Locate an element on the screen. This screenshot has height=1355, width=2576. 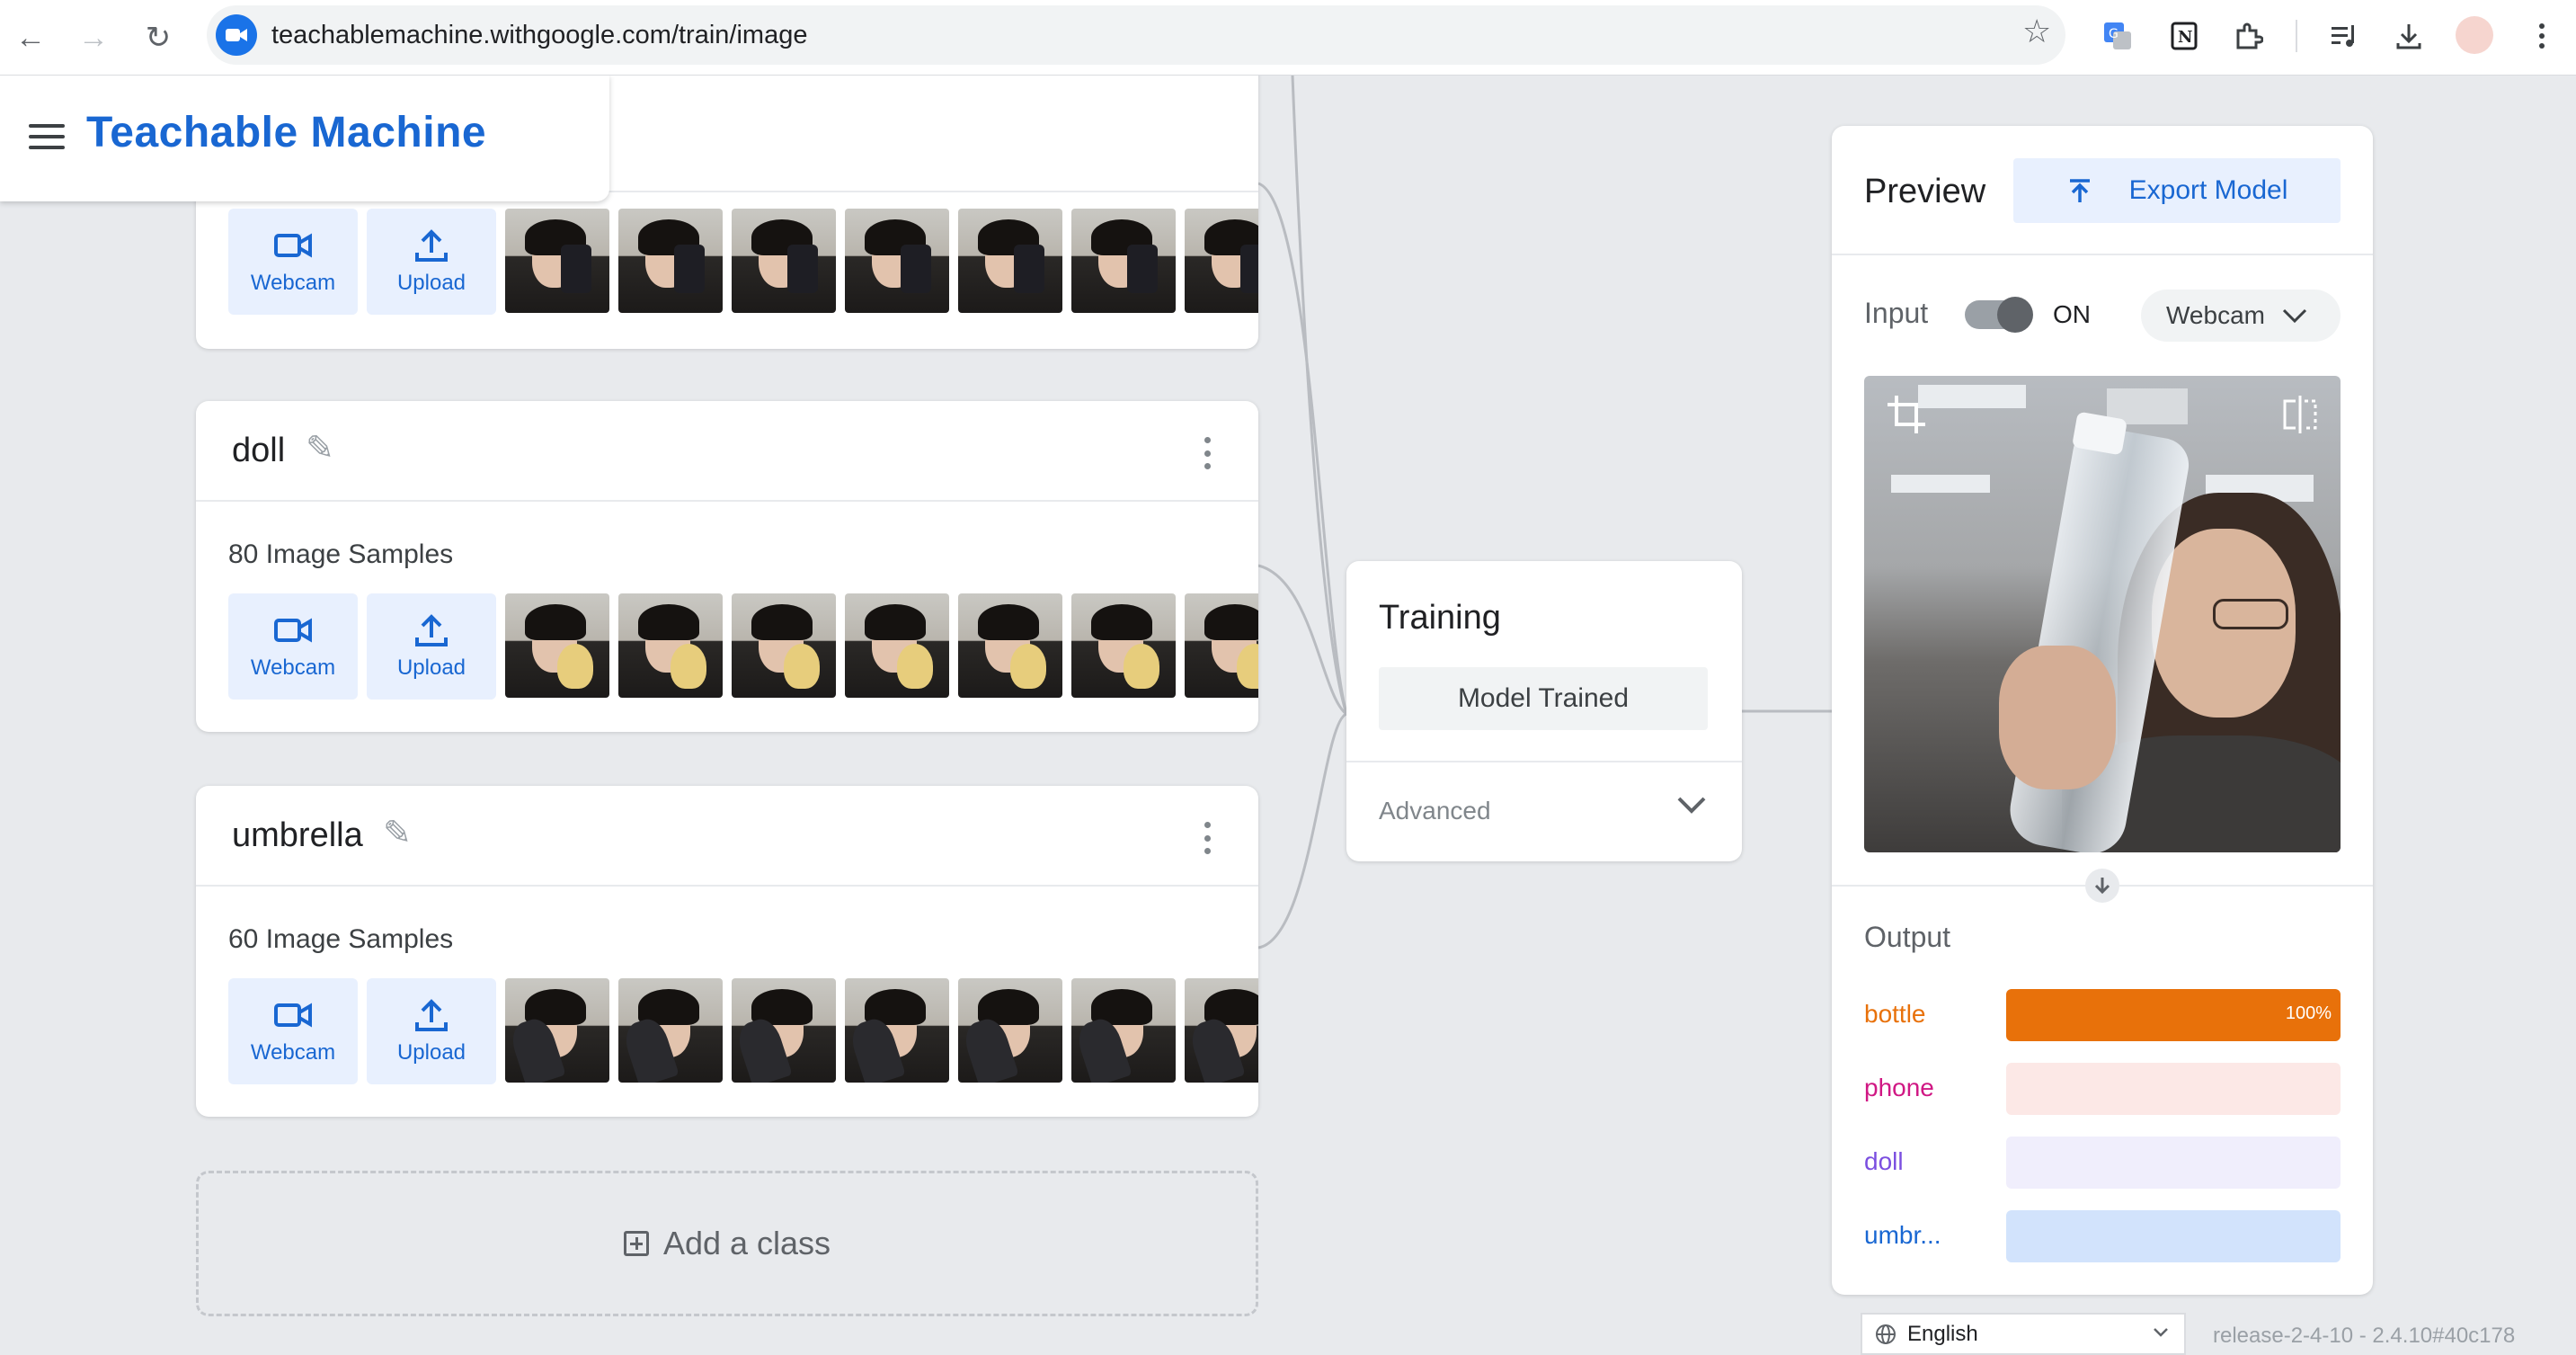
advanced-toggle-label: Advanced is located at coordinates (1435, 811).